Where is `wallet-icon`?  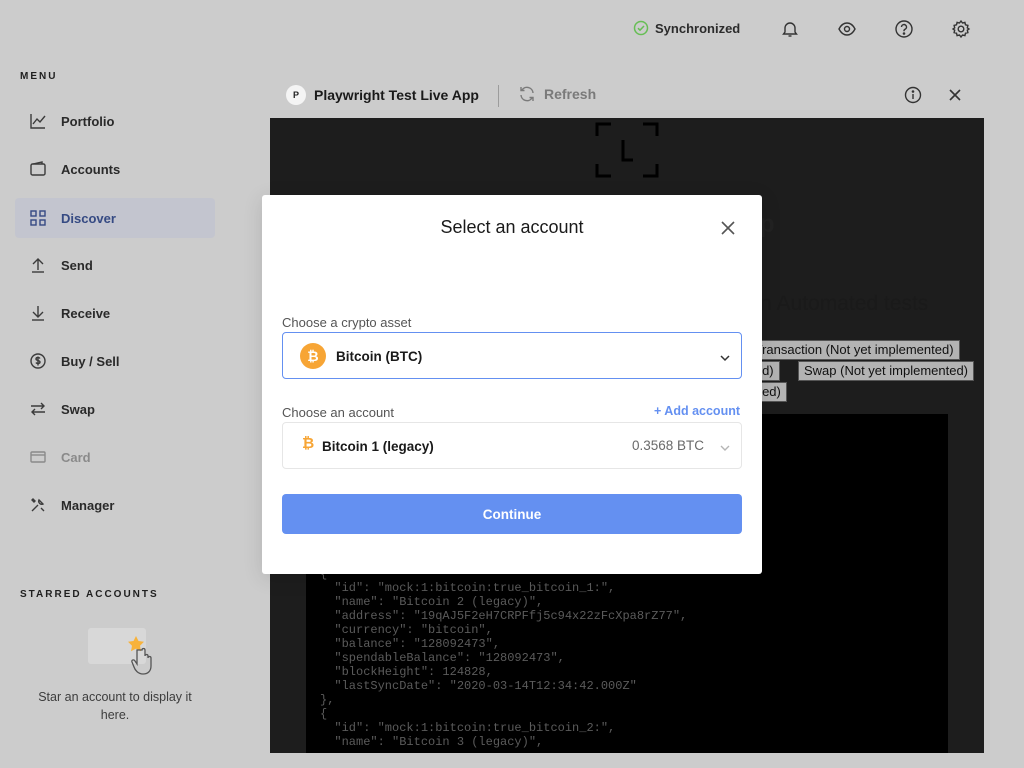
wallet-icon is located at coordinates (38, 169).